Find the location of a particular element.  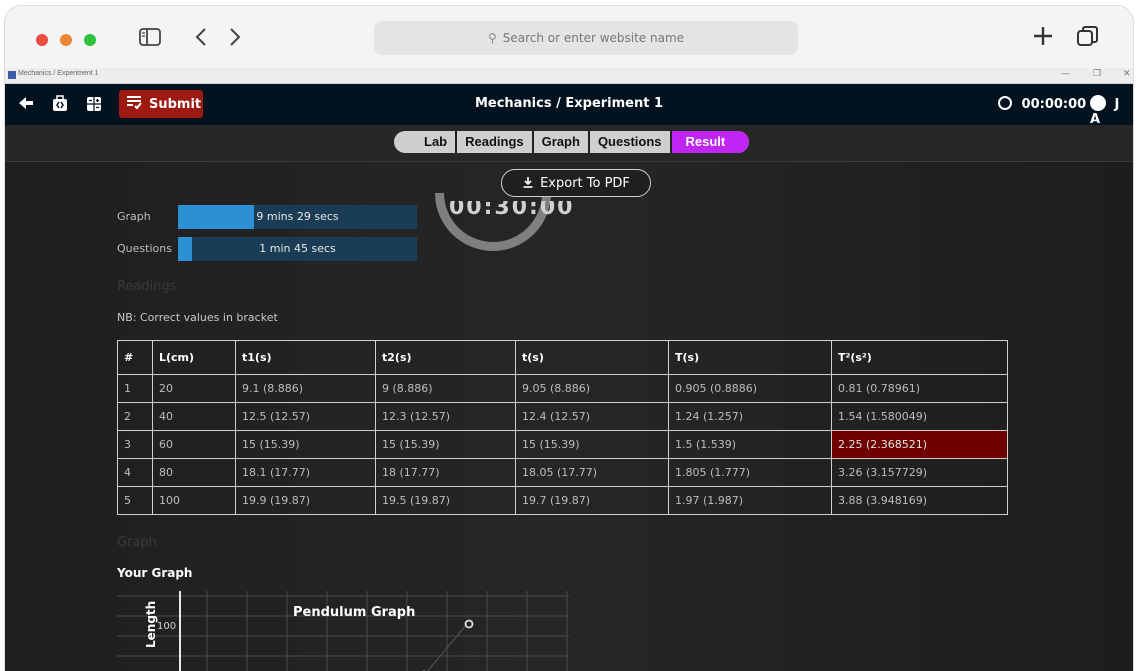

search-icon: ⚲ is located at coordinates (492, 38).